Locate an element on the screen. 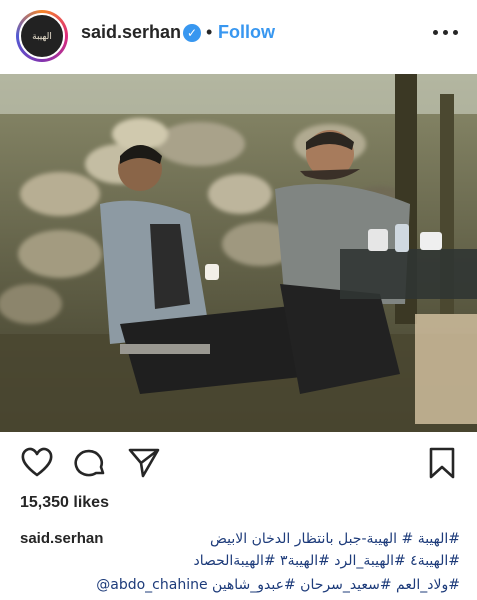 The image size is (477, 600). follow-button: Follow is located at coordinates (246, 32).